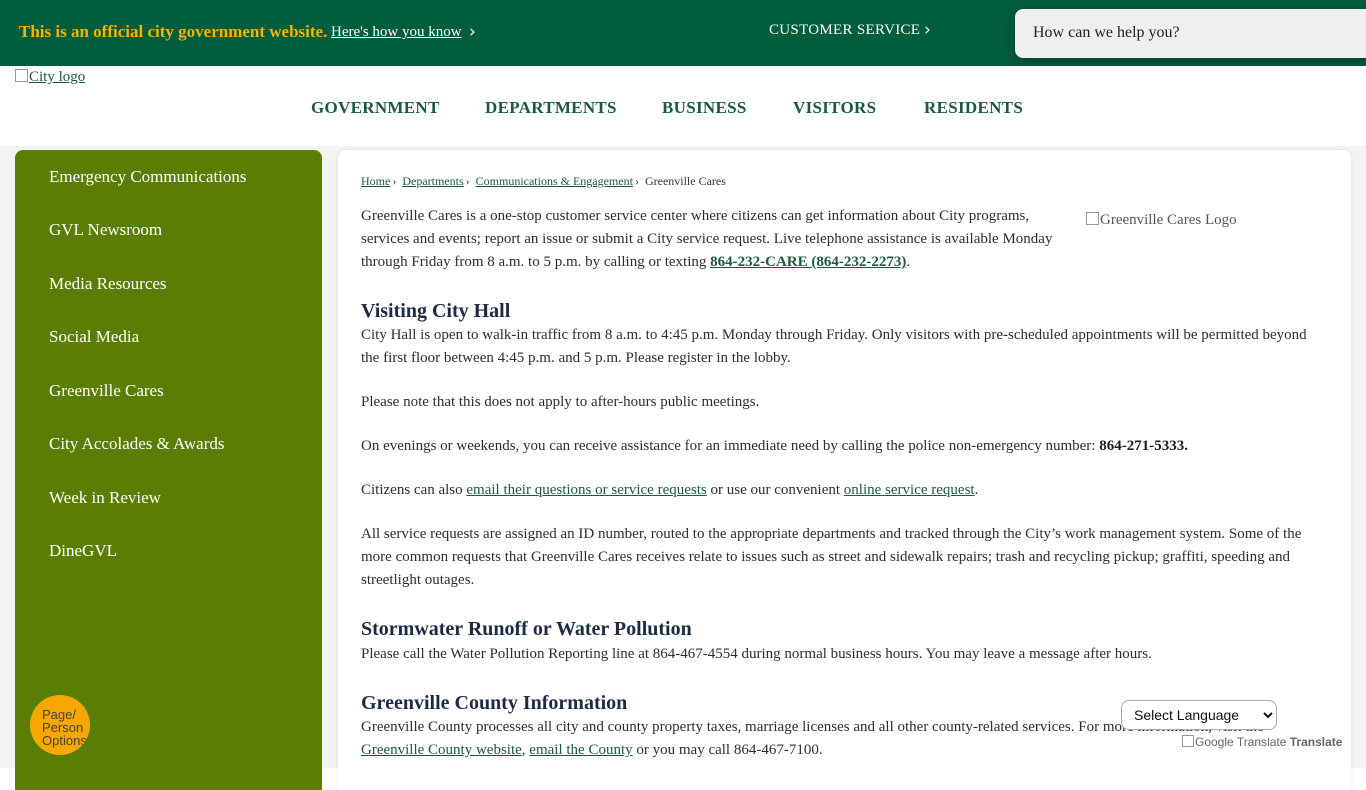 This screenshot has width=1366, height=790. What do you see at coordinates (554, 181) in the screenshot?
I see `breadcrumb-communications: Communications & Engagement` at bounding box center [554, 181].